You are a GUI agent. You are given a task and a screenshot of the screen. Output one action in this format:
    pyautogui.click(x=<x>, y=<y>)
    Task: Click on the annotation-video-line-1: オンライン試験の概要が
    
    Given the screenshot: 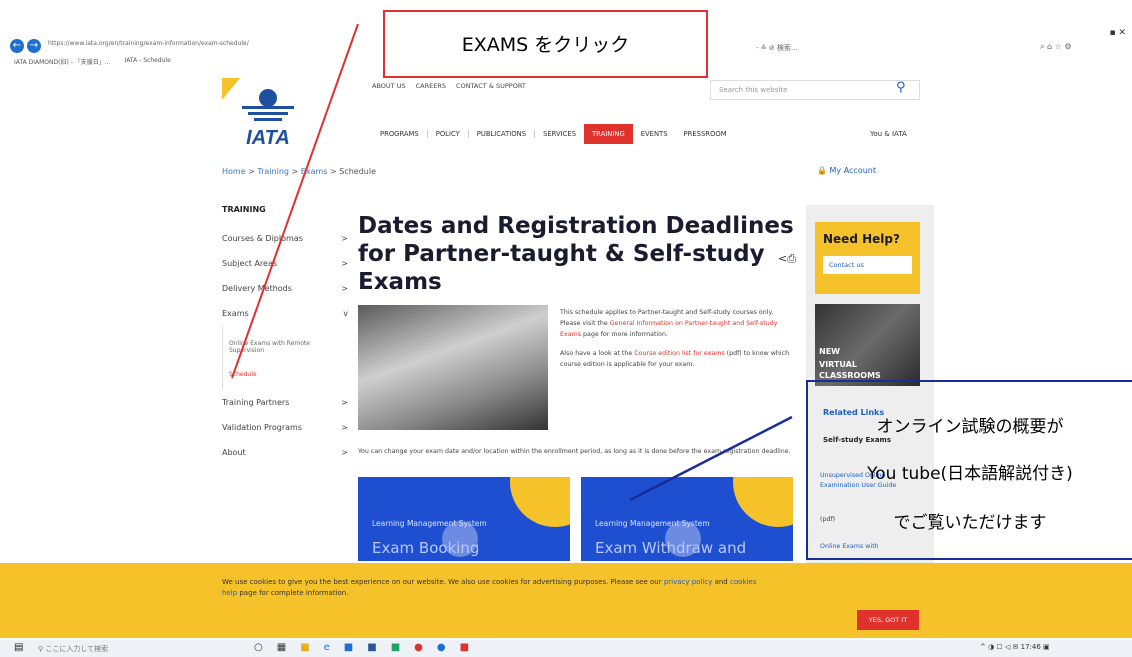 What is the action you would take?
    pyautogui.click(x=970, y=427)
    